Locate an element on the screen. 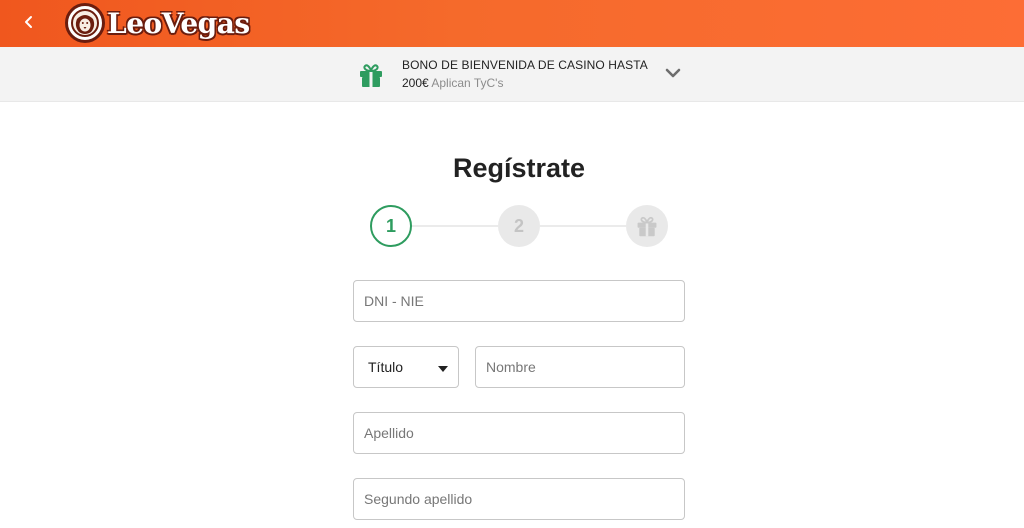 This screenshot has width=1024, height=528. titulo-selected-value: Título is located at coordinates (386, 367).